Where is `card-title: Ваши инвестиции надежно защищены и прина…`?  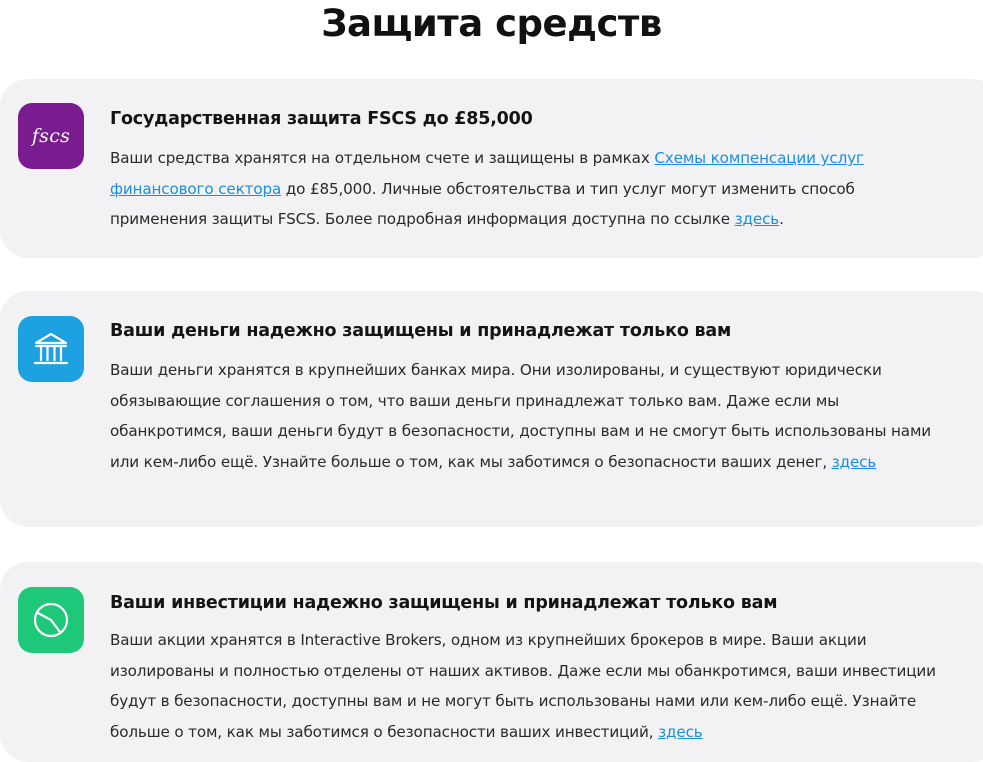
card-title: Ваши инвестиции надежно защищены и прина… is located at coordinates (444, 603).